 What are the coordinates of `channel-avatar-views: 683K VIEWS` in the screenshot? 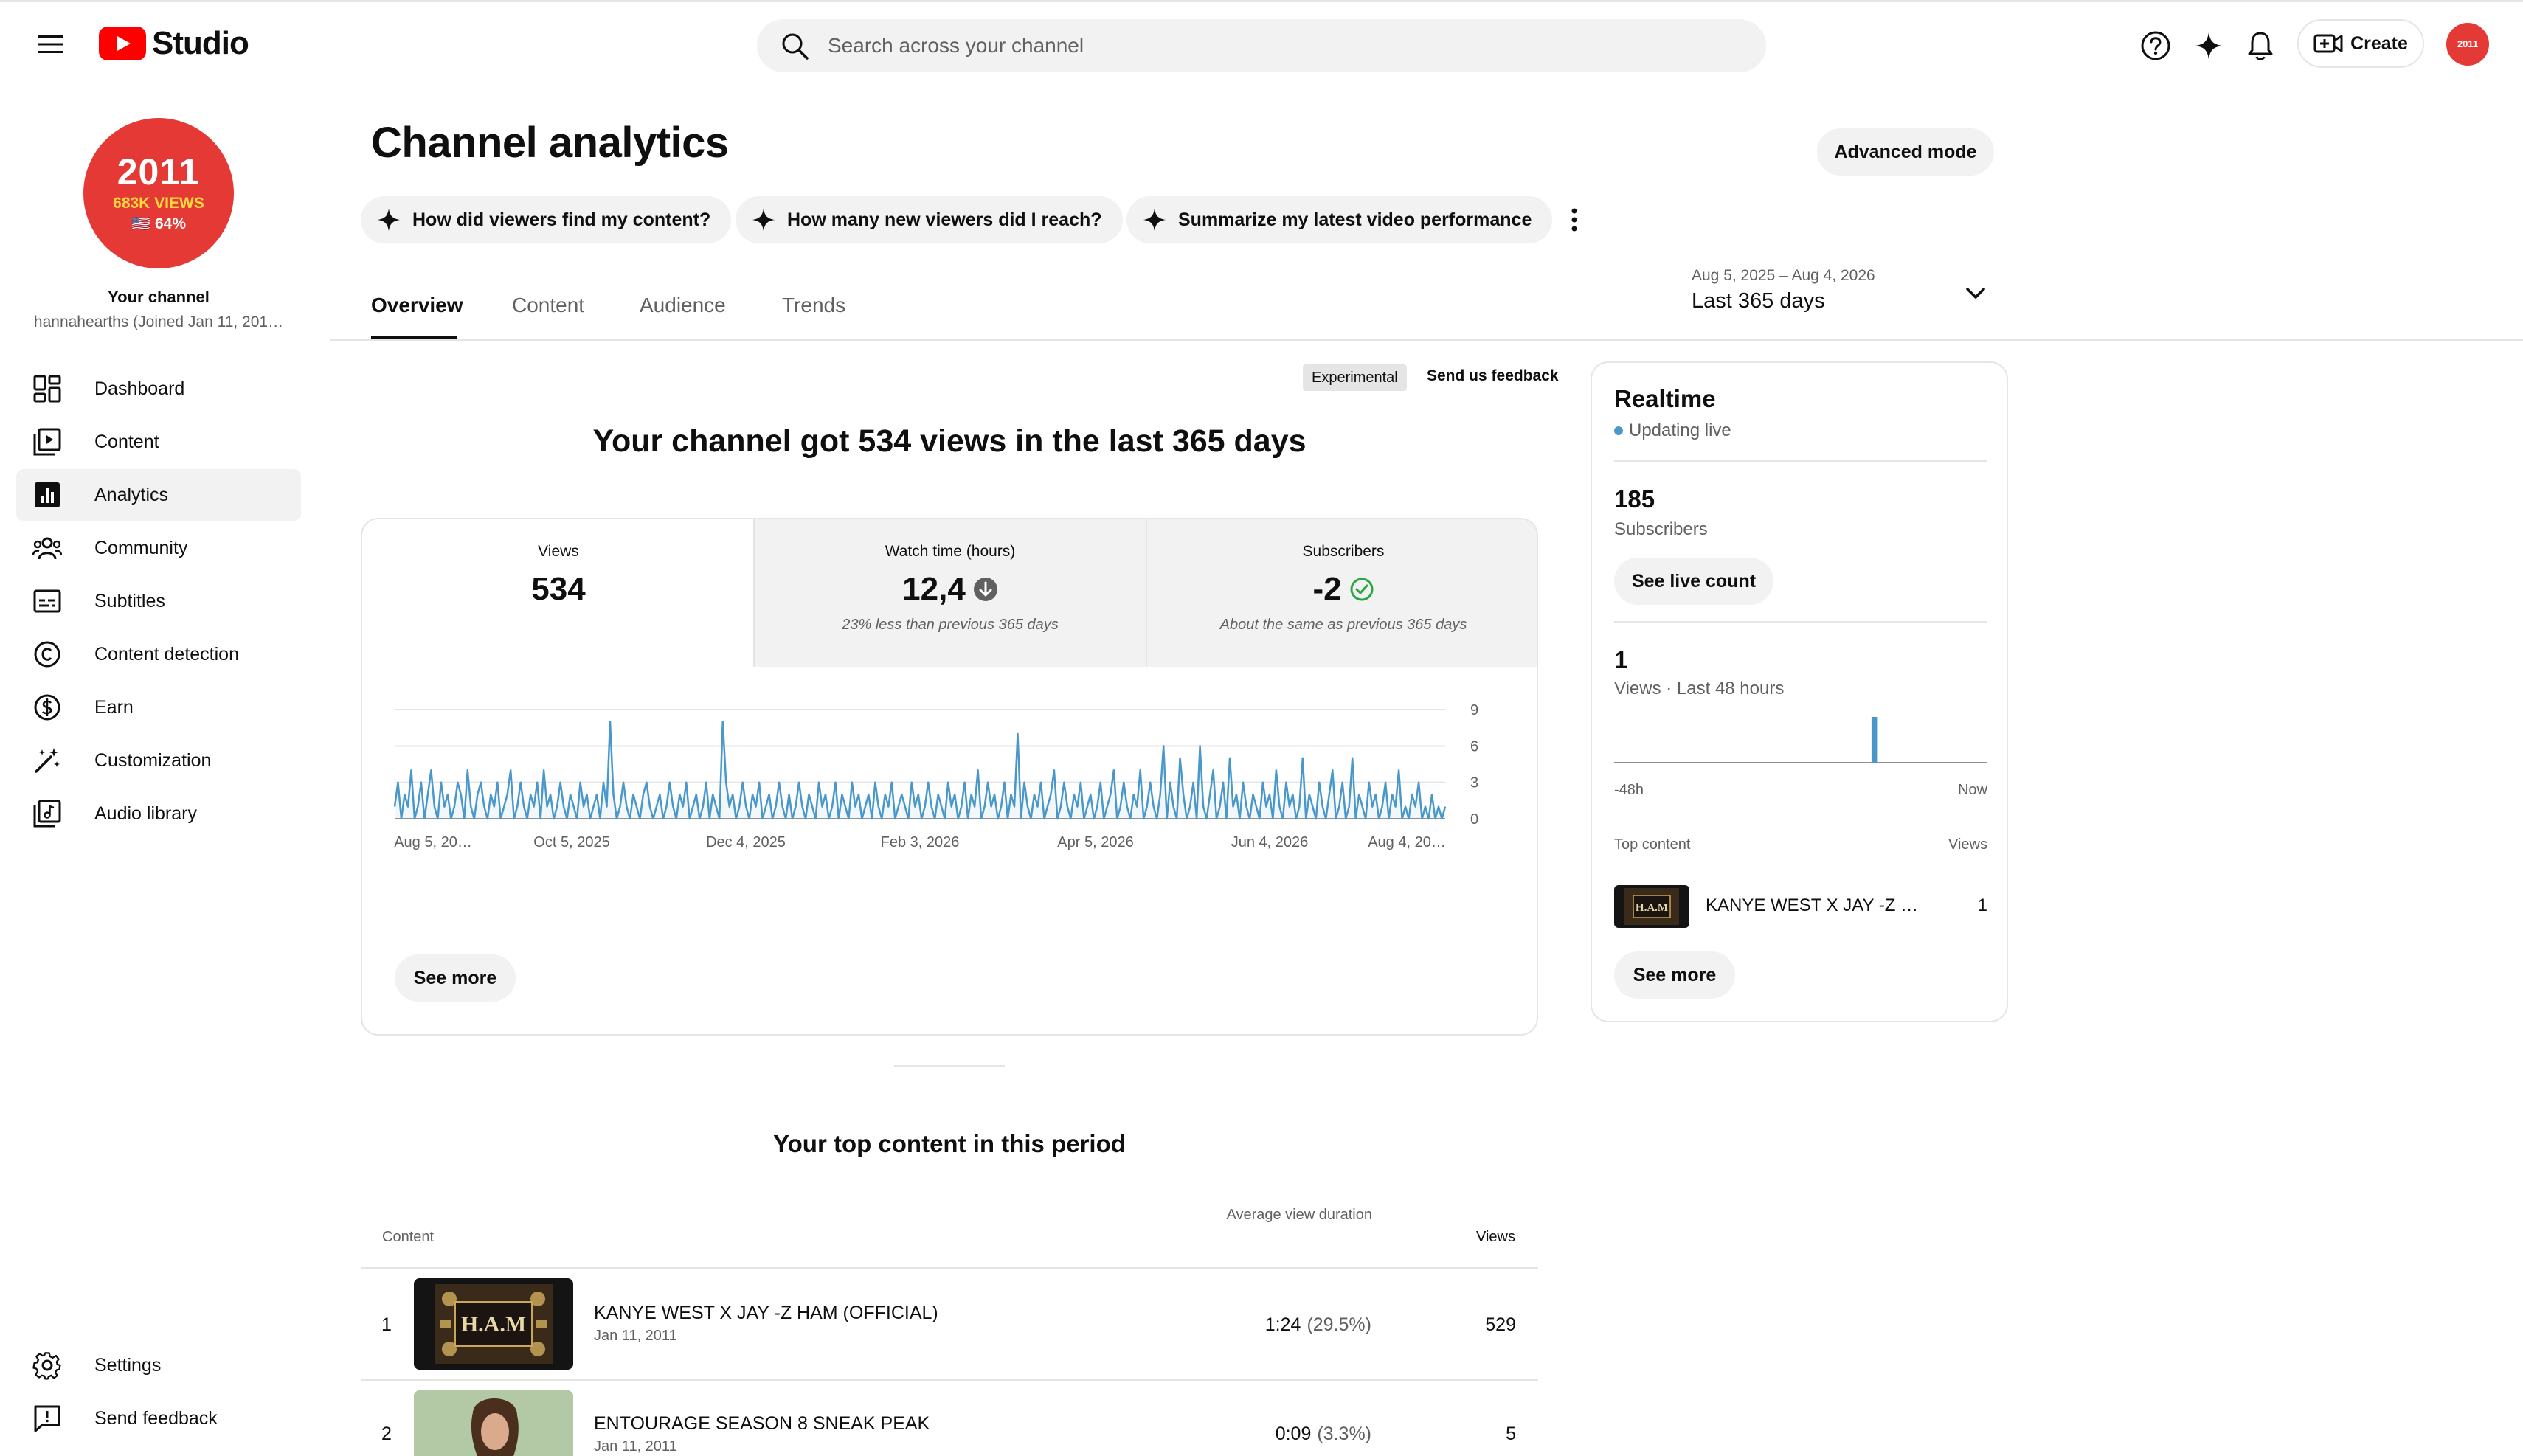 It's located at (158, 203).